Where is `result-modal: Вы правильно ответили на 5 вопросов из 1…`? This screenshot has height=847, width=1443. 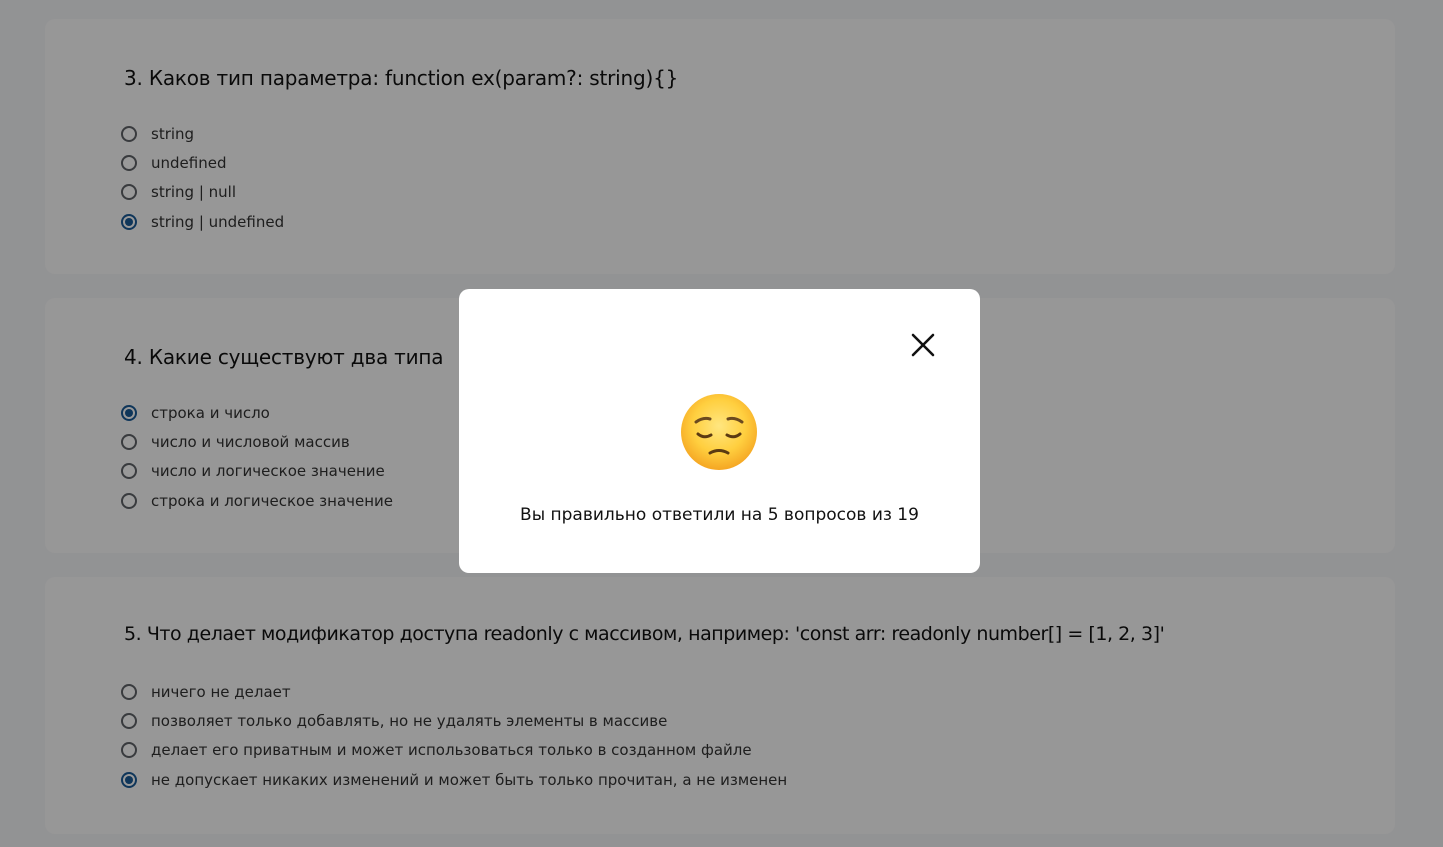 result-modal: Вы правильно ответили на 5 вопросов из 1… is located at coordinates (719, 431).